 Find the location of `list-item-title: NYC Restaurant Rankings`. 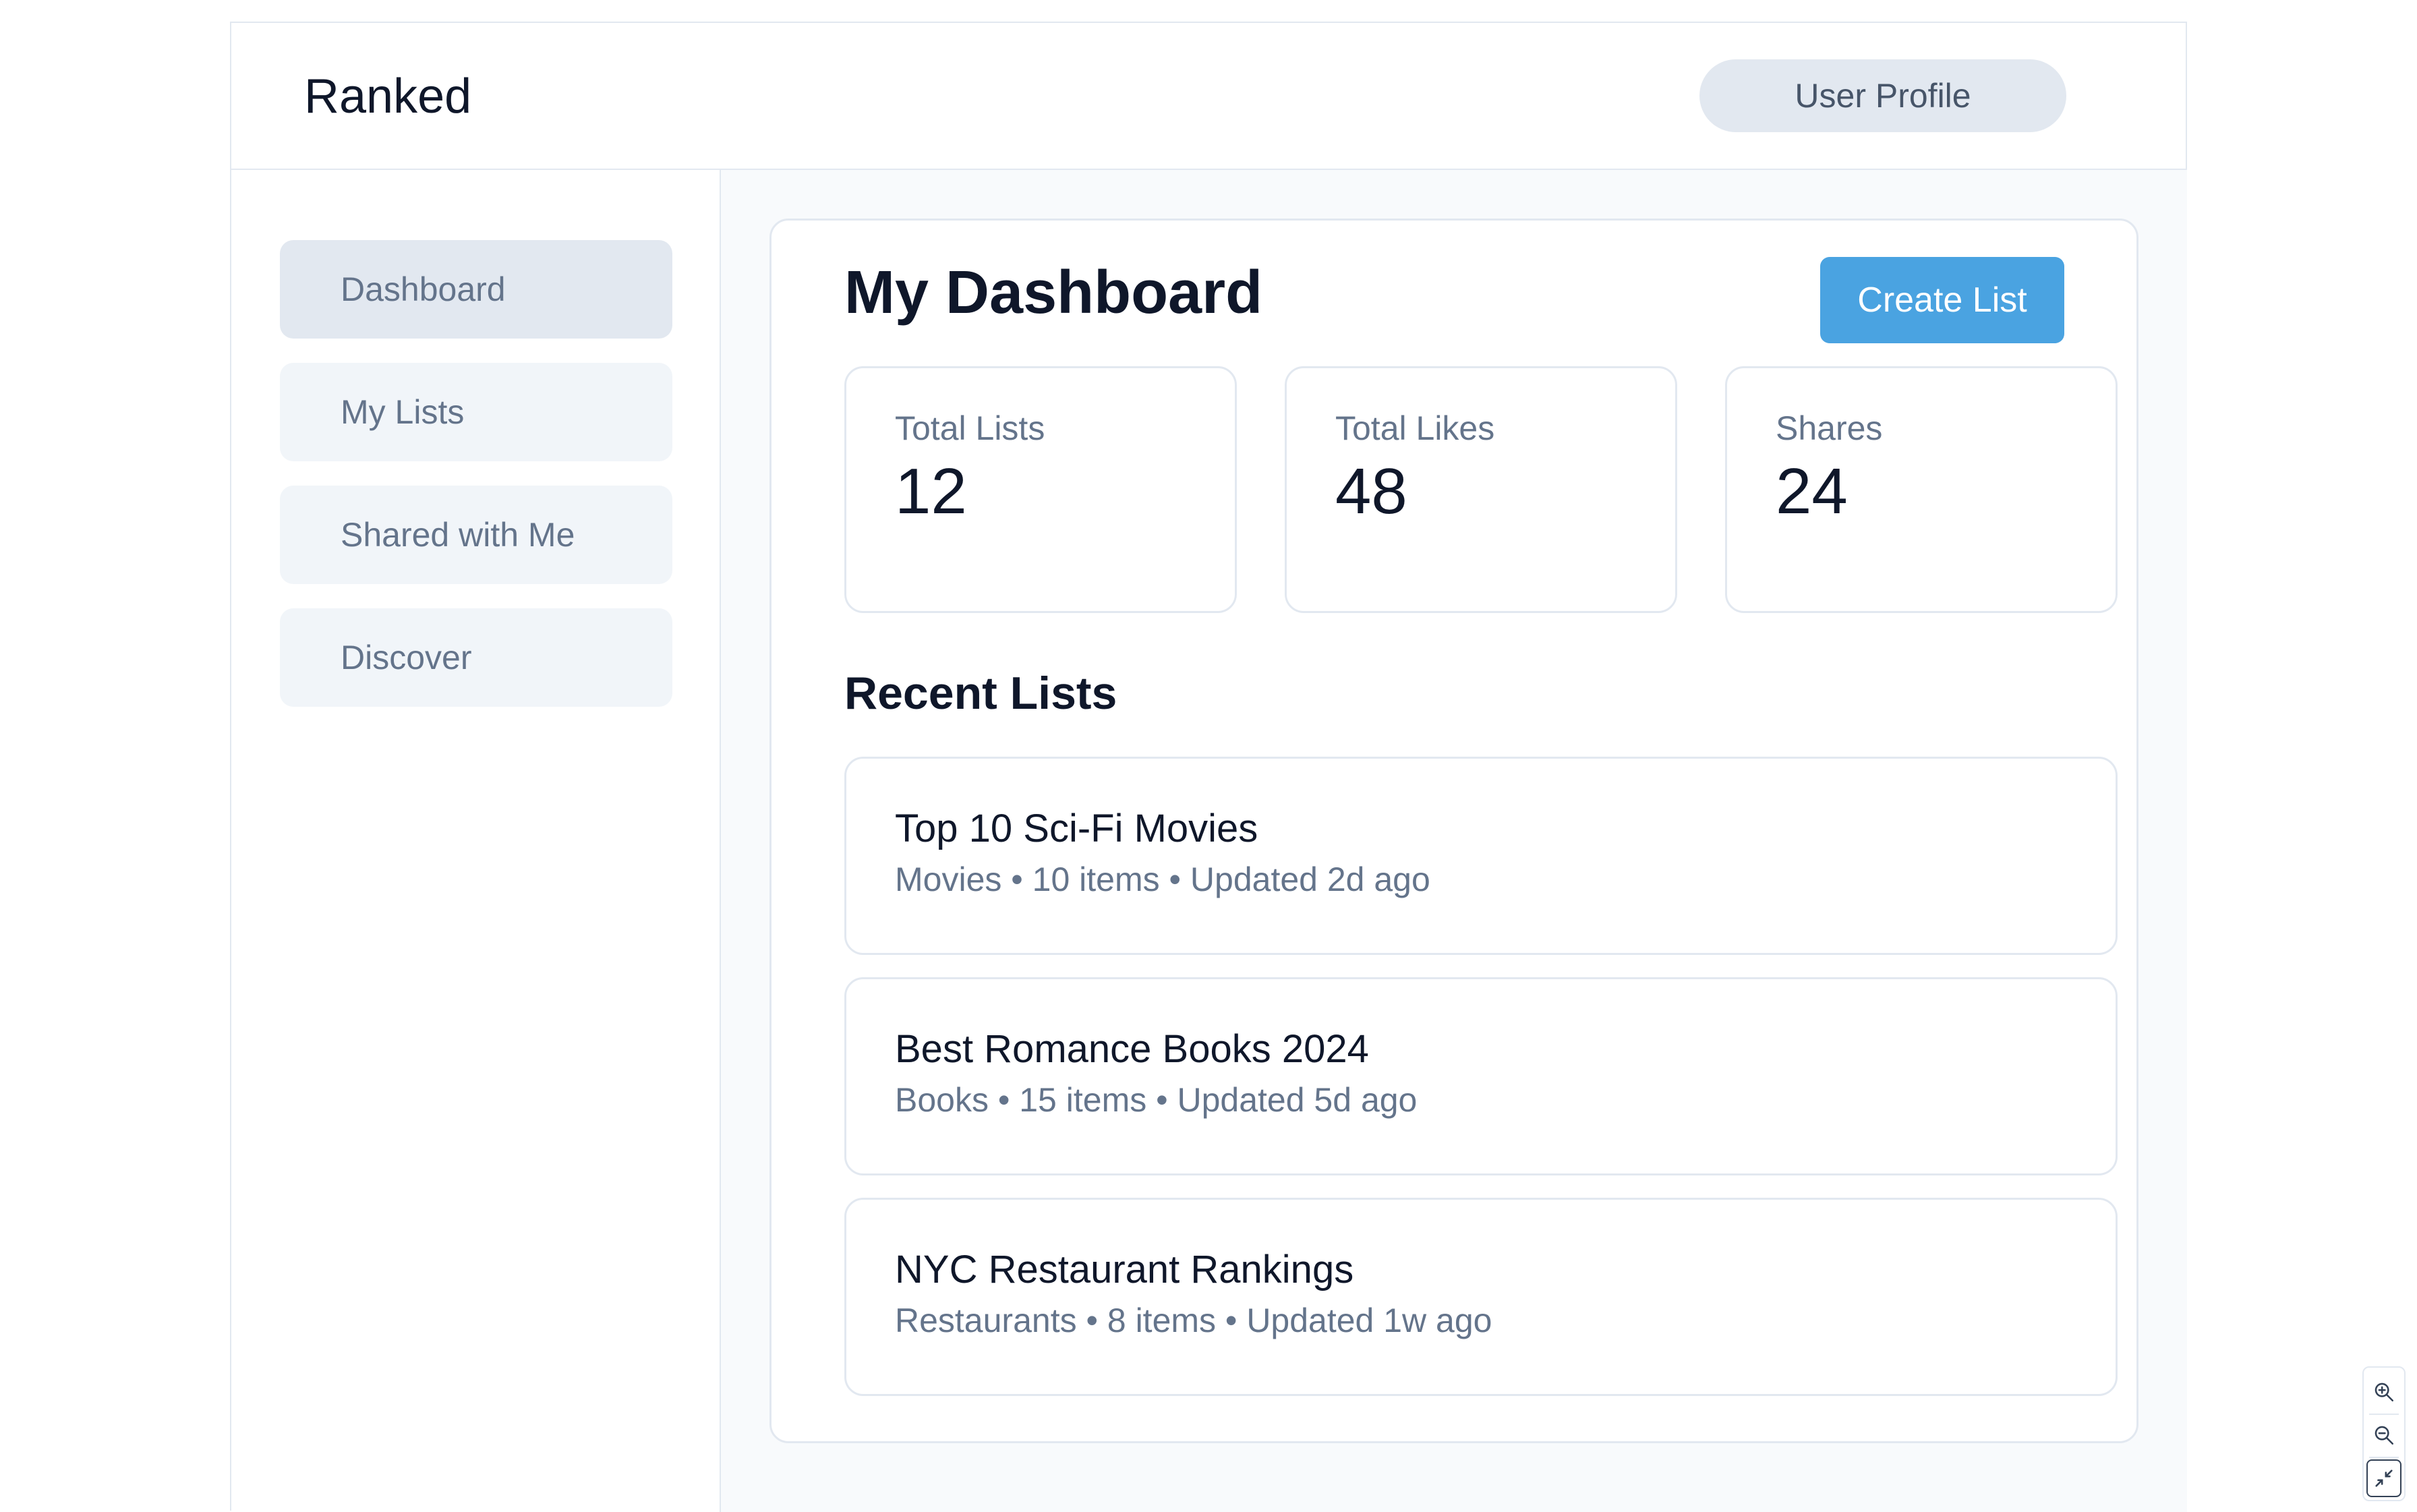

list-item-title: NYC Restaurant Rankings is located at coordinates (1124, 1269).